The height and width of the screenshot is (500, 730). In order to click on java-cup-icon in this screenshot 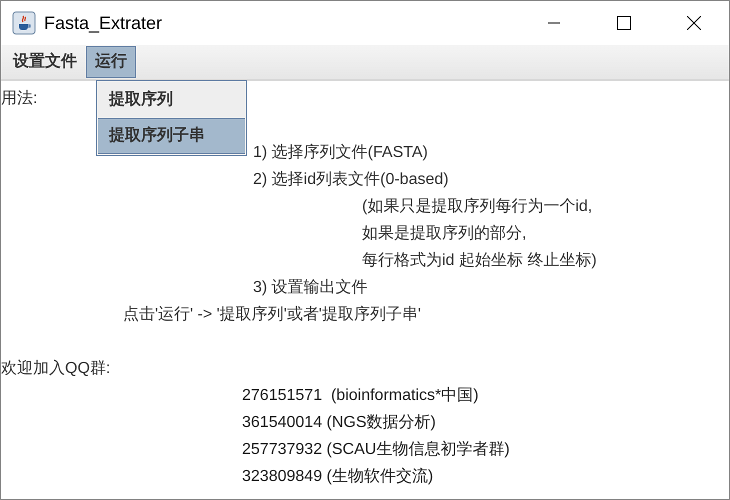, I will do `click(24, 23)`.